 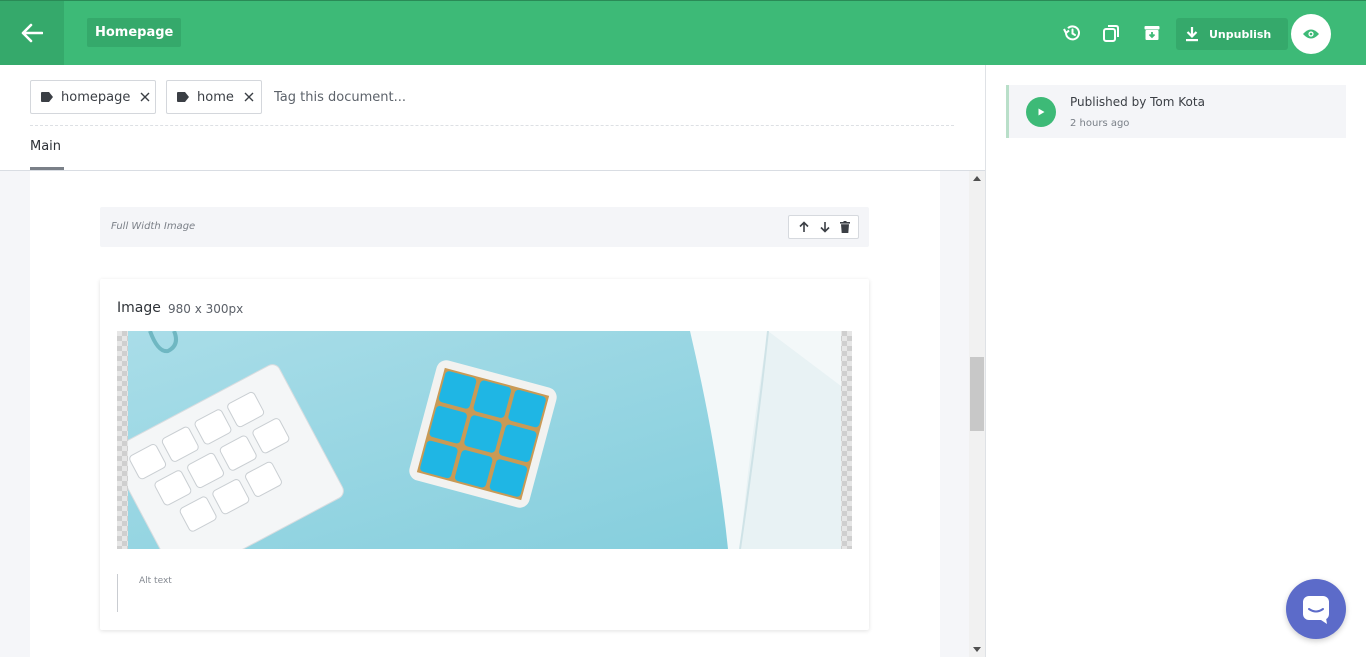 I want to click on unpublish-button: Unpublish, so click(x=1232, y=34).